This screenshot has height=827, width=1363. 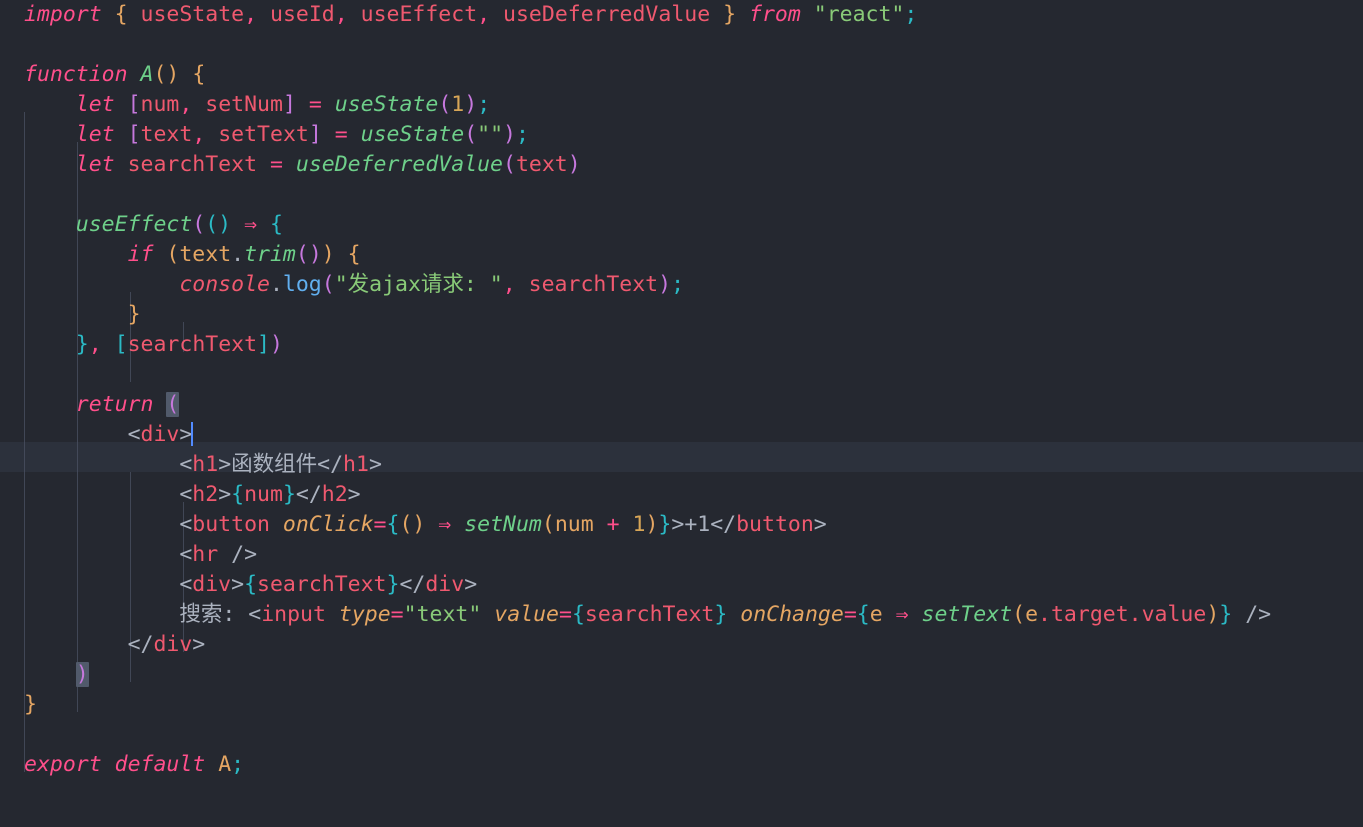 What do you see at coordinates (95, 104) in the screenshot?
I see `token-let: let` at bounding box center [95, 104].